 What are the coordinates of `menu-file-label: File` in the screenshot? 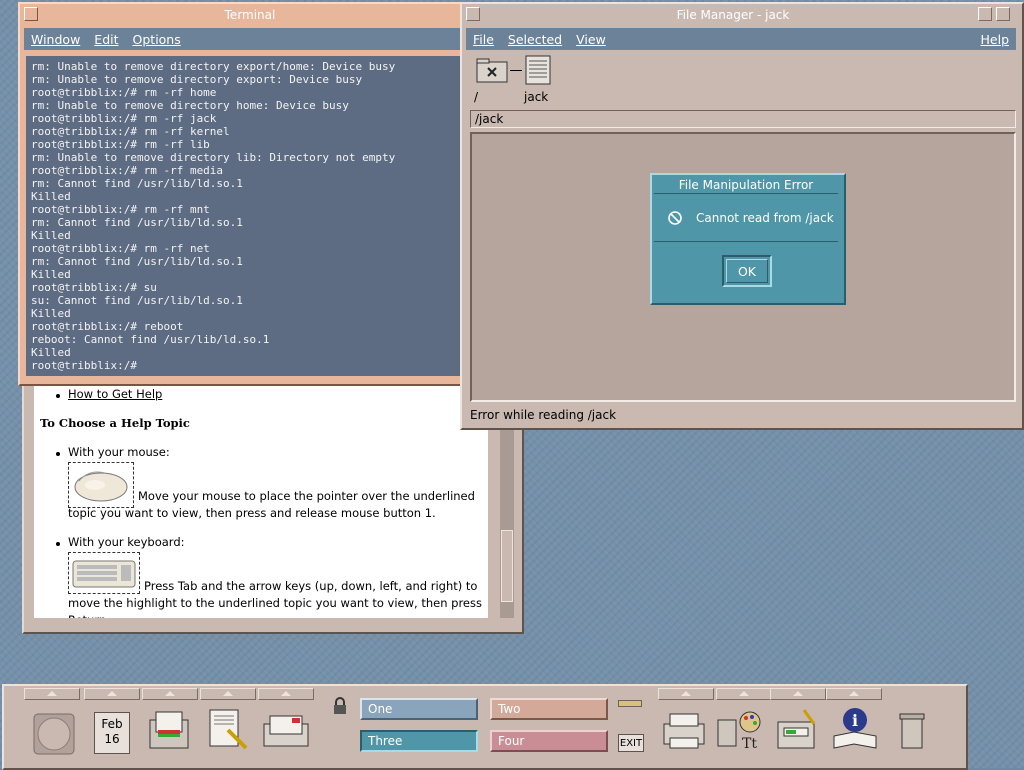 It's located at (483, 39).